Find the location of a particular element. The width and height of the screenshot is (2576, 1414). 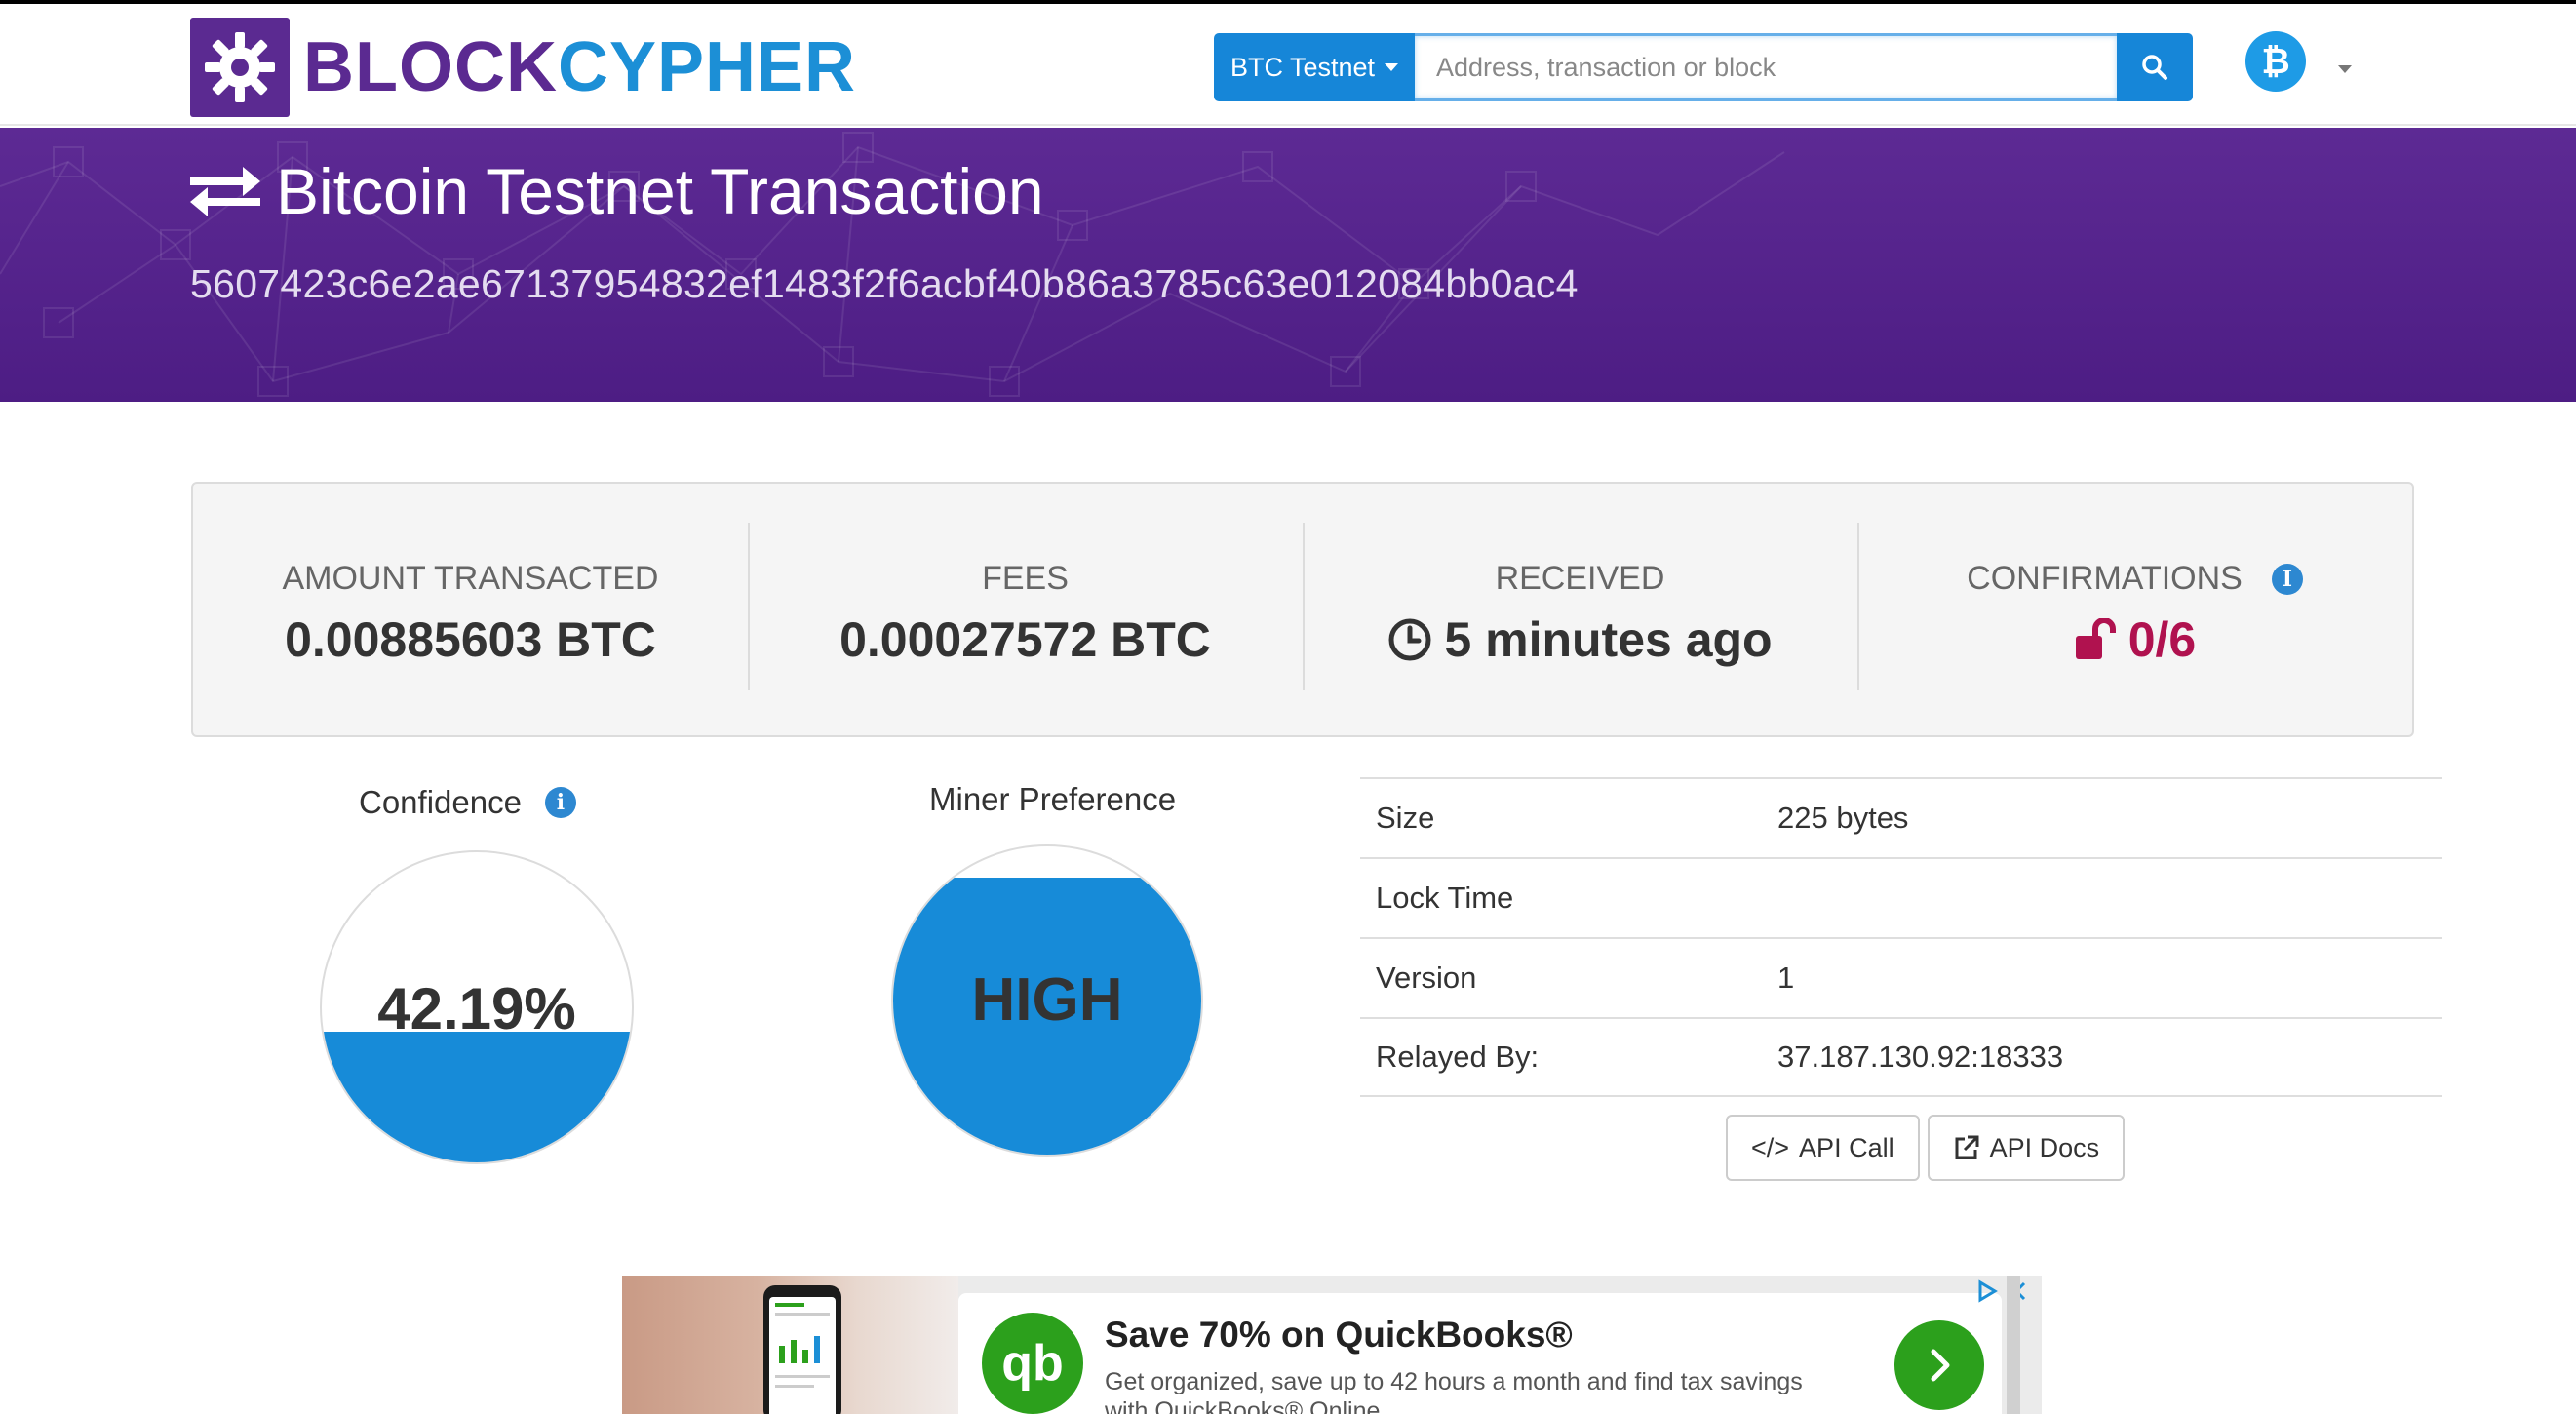

navbar: BLOCKCYPHER BTC Testnet ₿ is located at coordinates (1288, 65).